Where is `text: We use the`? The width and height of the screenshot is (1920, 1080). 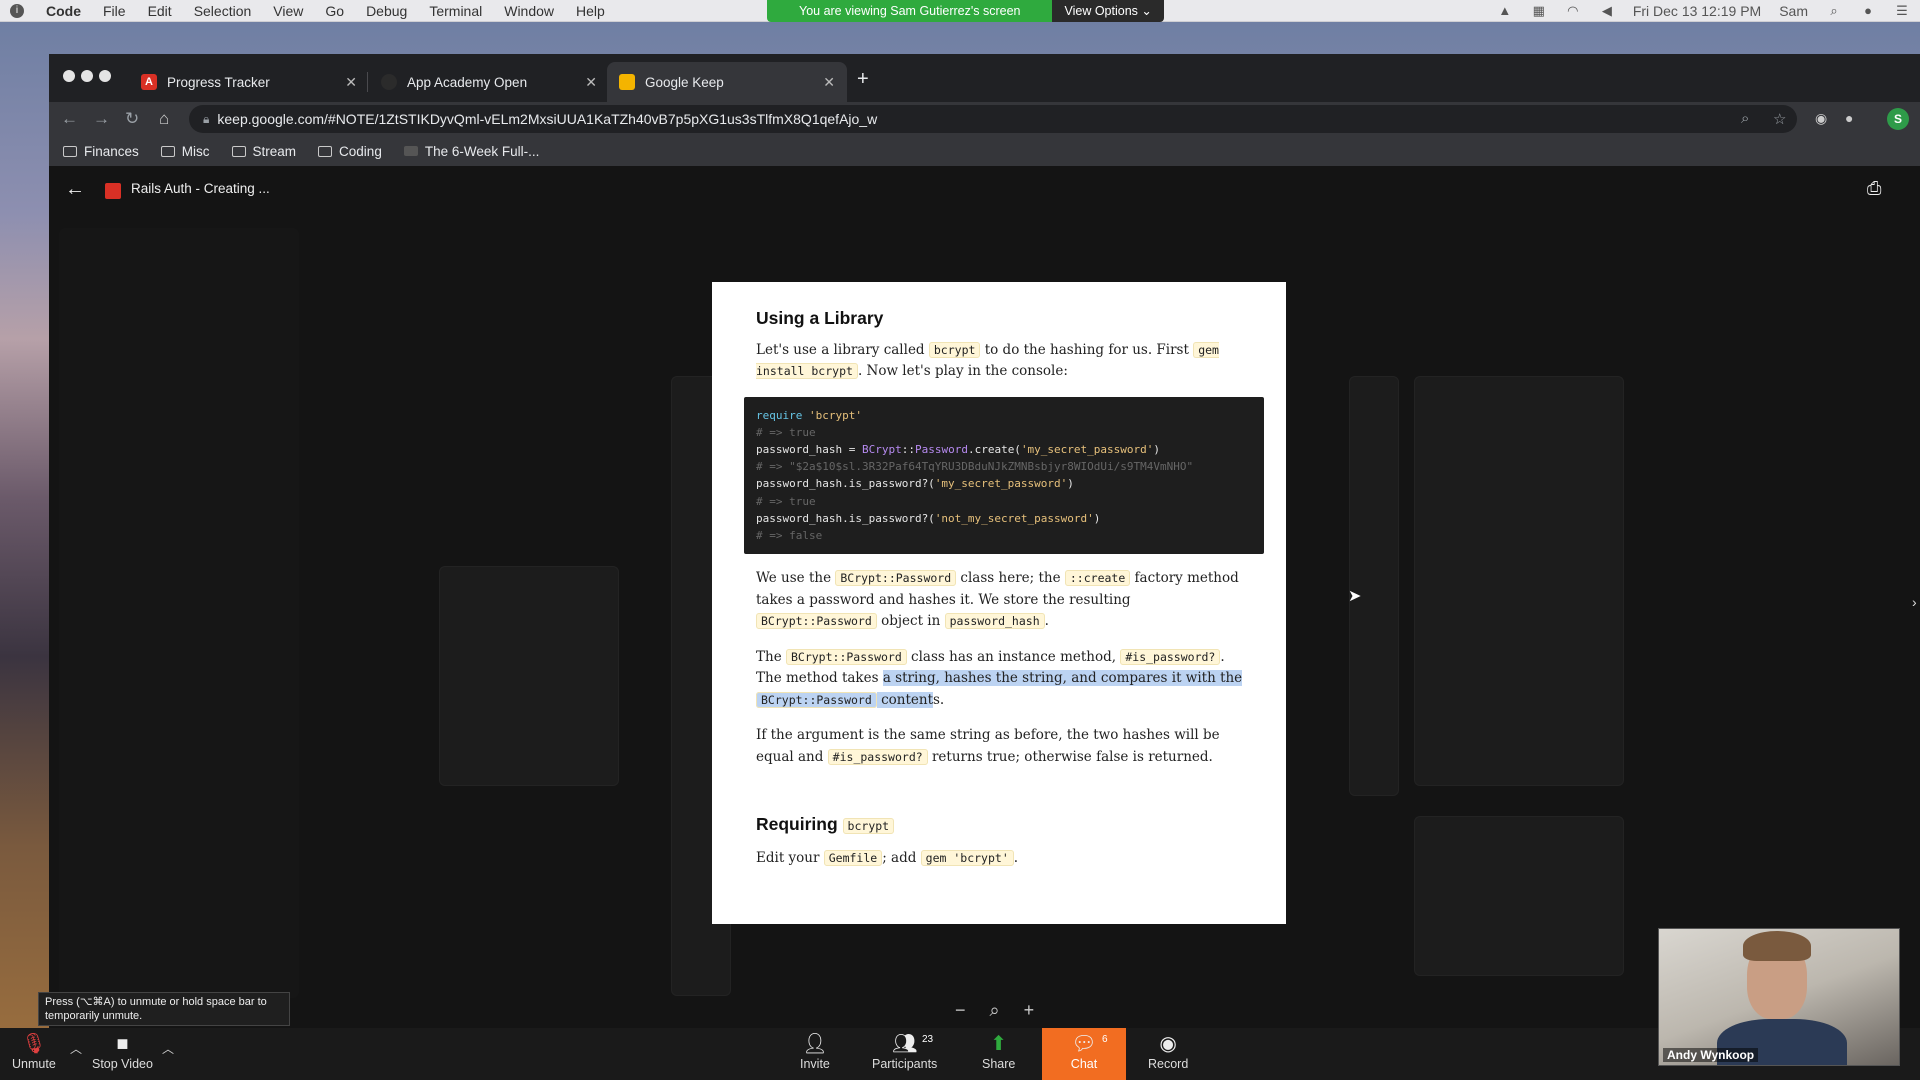
text: We use the is located at coordinates (796, 578).